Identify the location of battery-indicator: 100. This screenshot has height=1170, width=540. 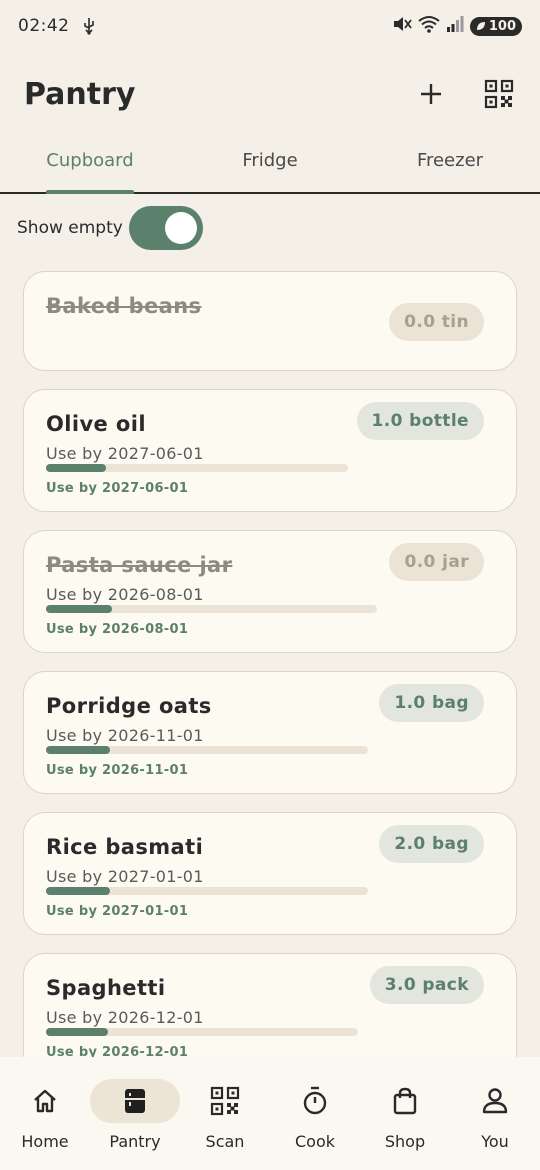
(495, 26).